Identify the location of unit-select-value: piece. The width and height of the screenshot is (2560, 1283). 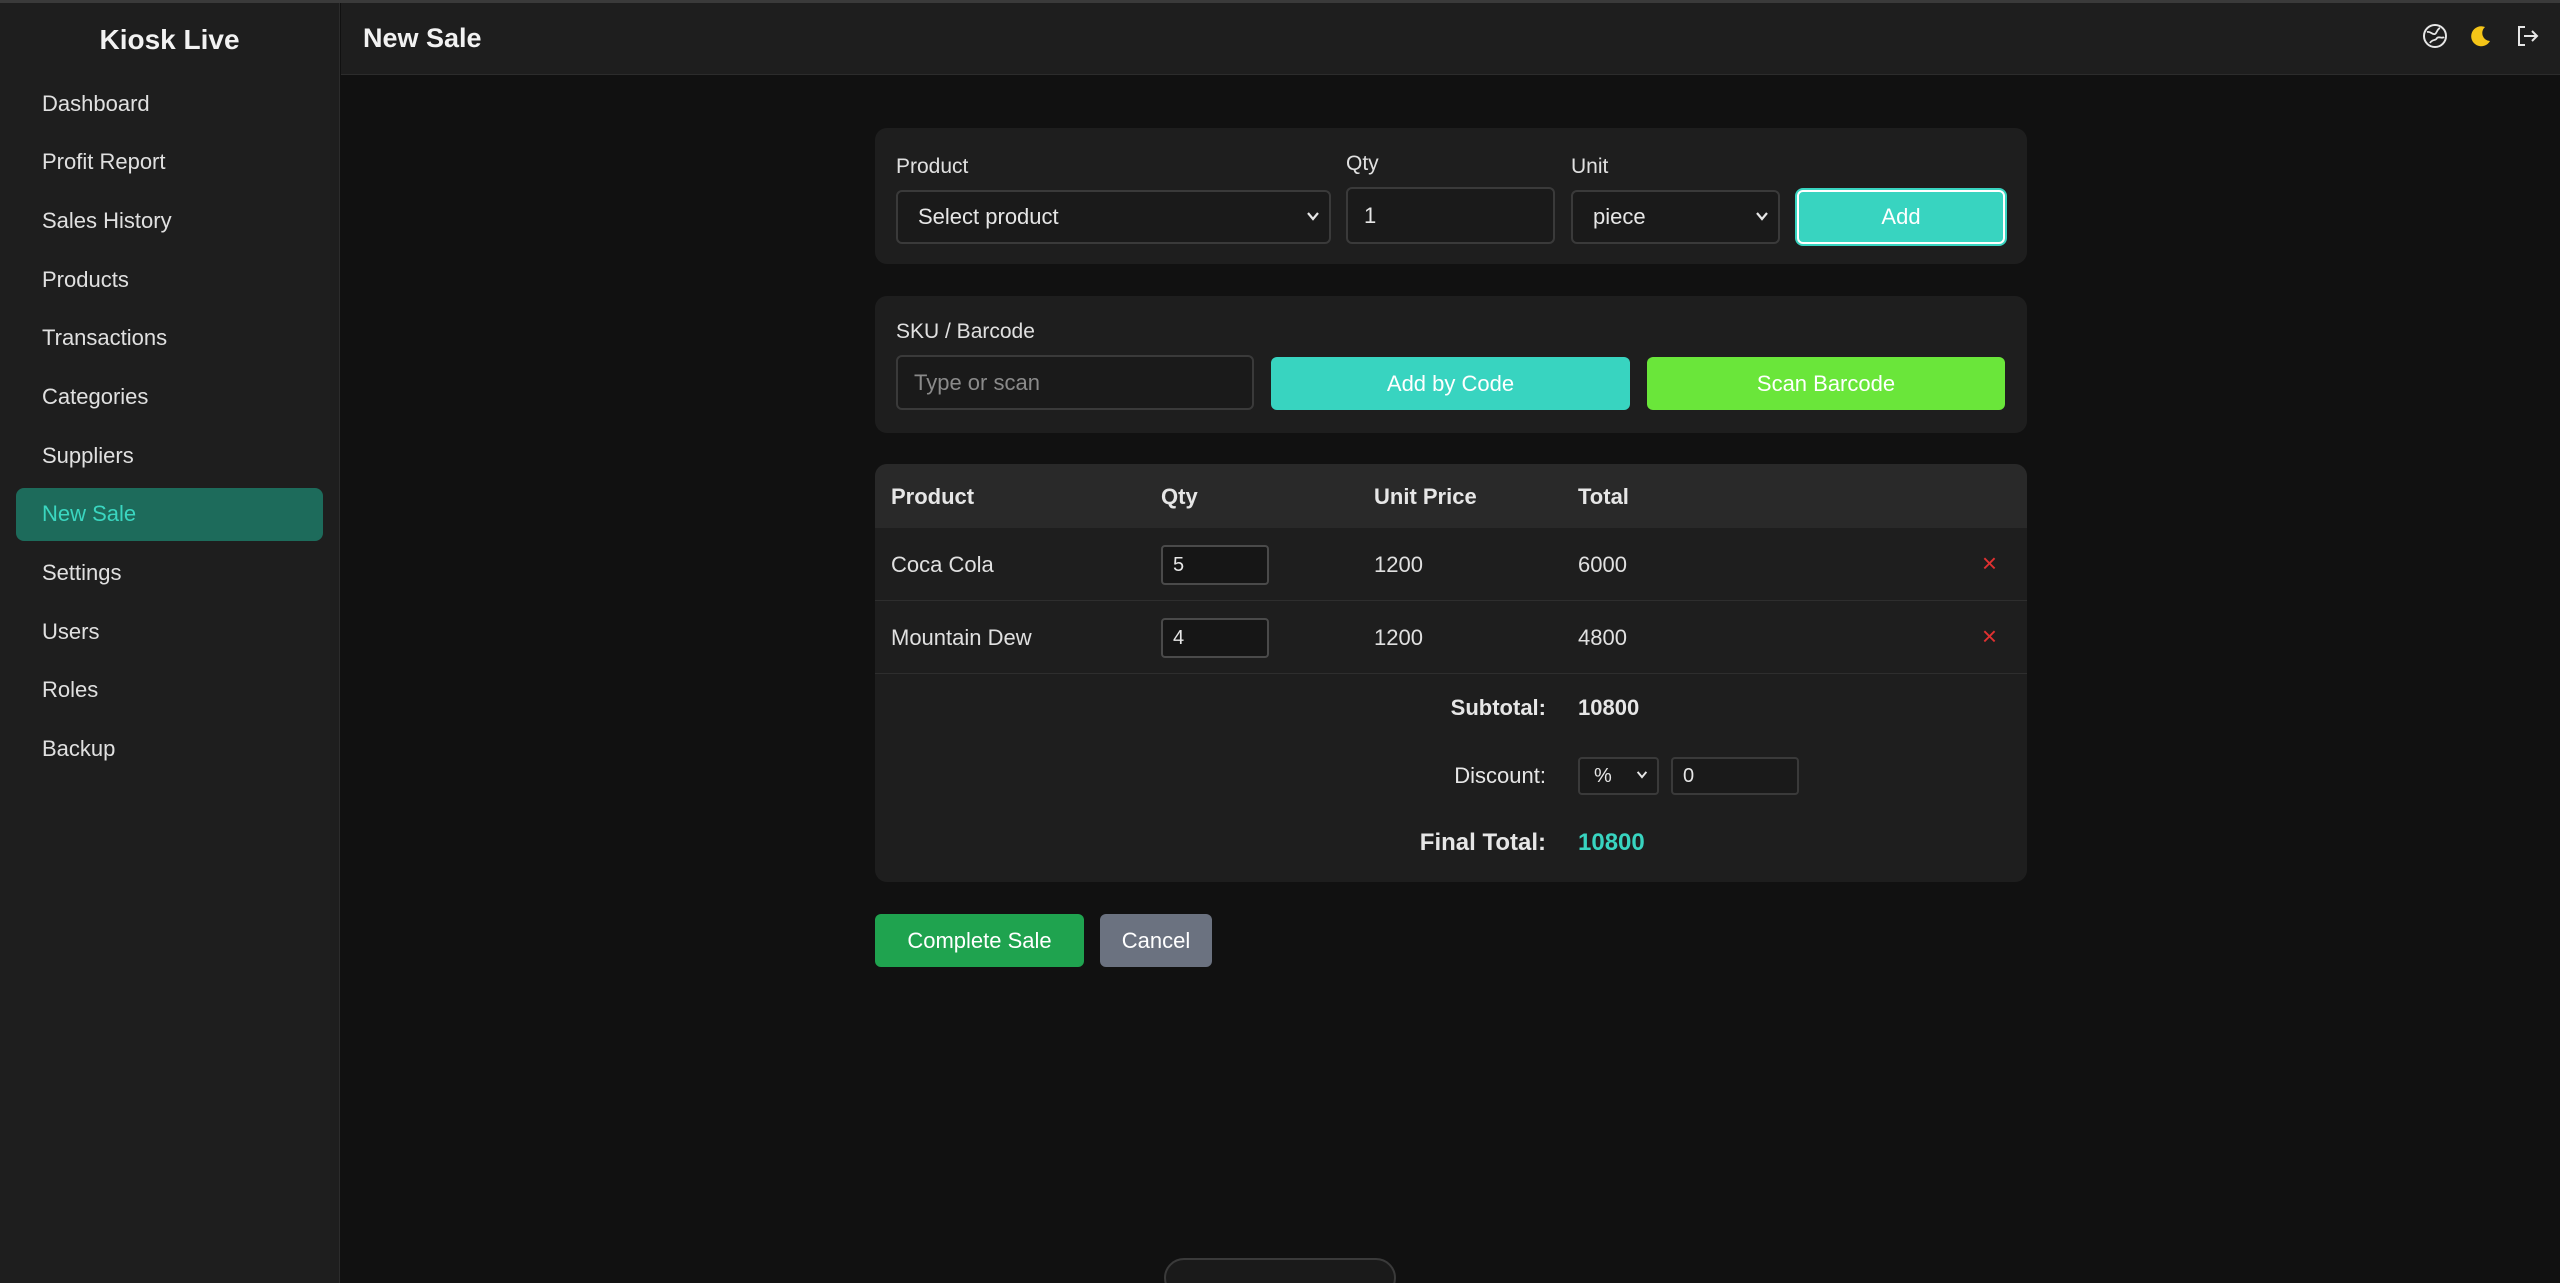
(1619, 216).